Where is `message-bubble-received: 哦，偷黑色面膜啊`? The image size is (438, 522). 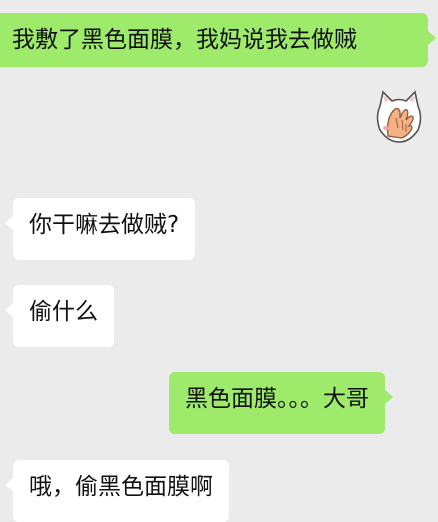 message-bubble-received: 哦，偷黑色面膜啊 is located at coordinates (117, 491).